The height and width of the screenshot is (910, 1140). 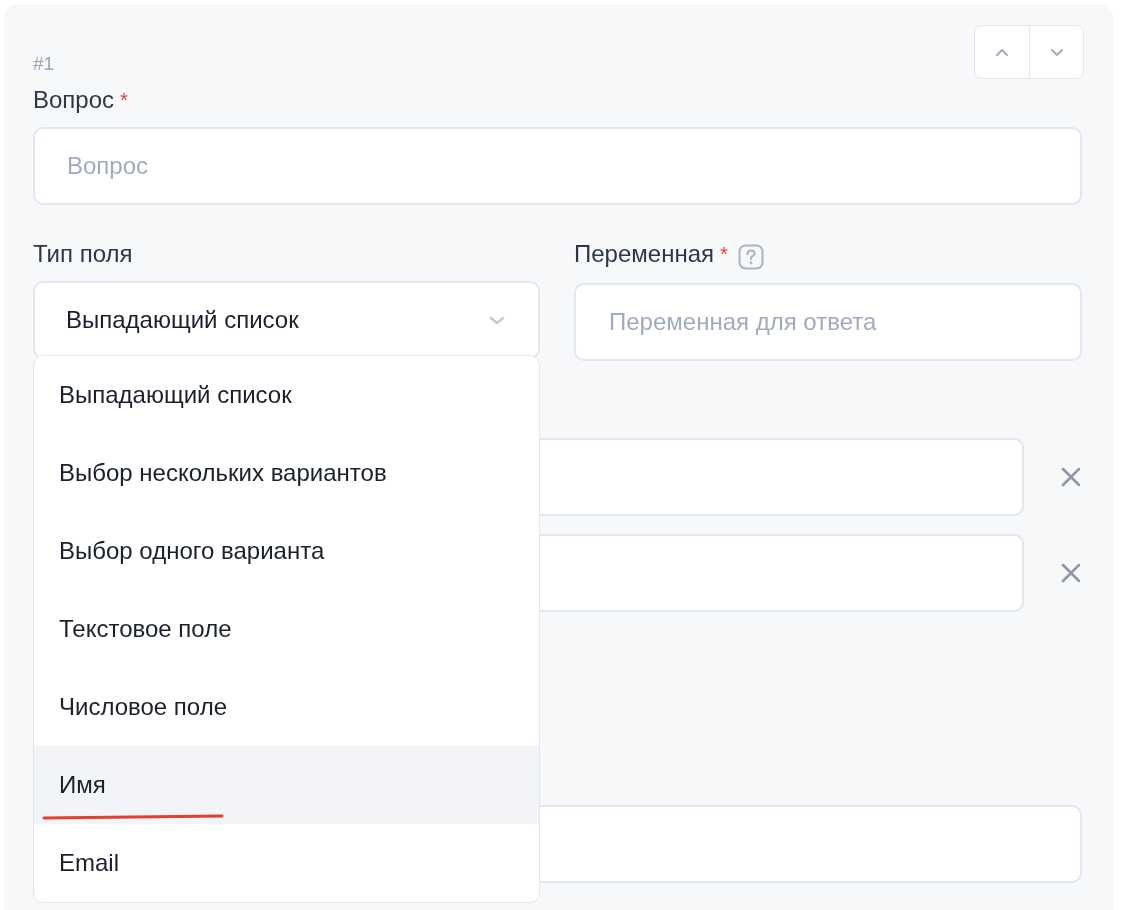 I want to click on field-label: Тип поля, so click(x=83, y=254).